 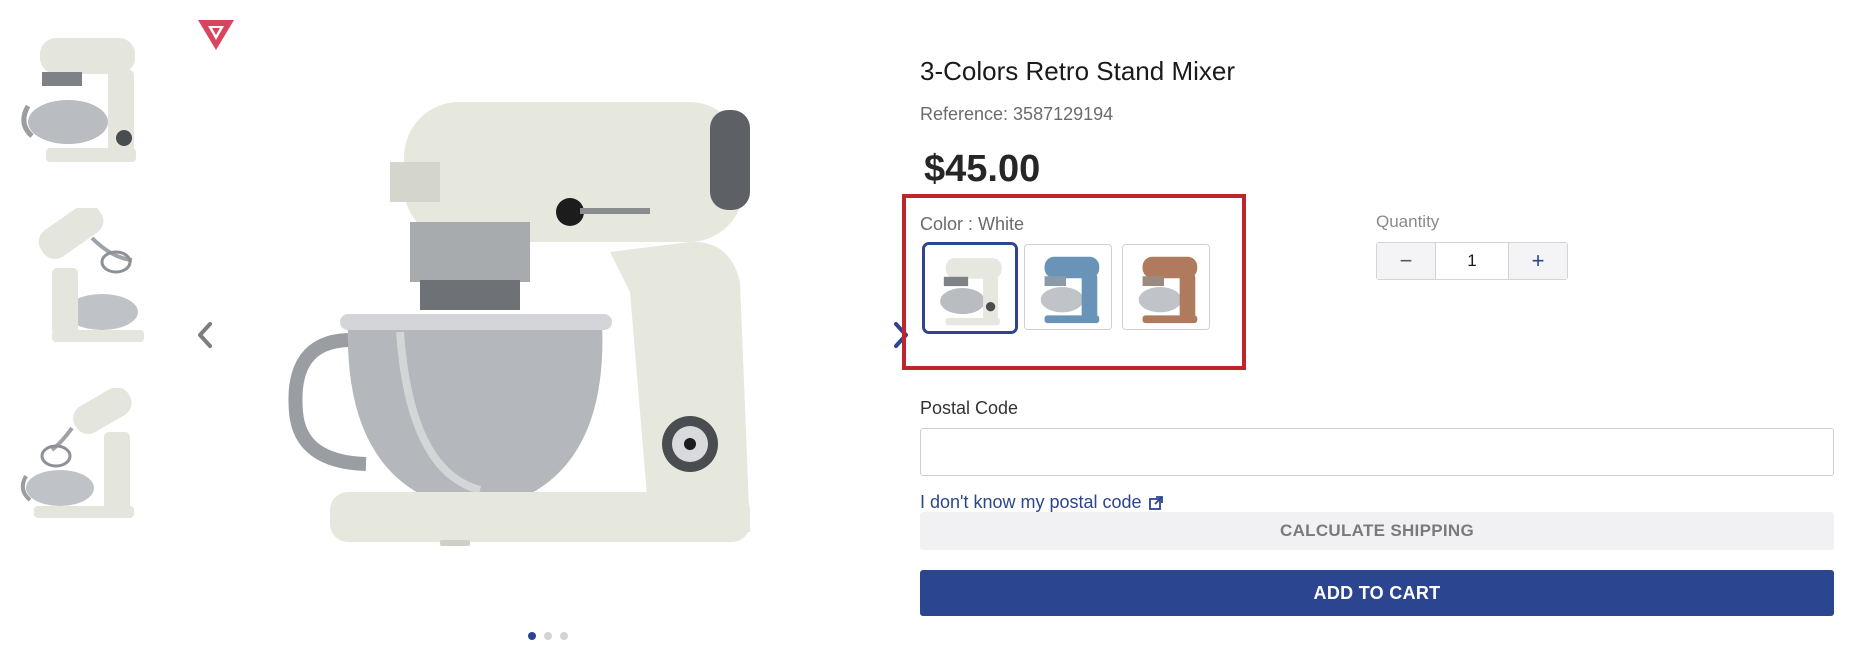 I want to click on external-link-icon, so click(x=1155, y=502).